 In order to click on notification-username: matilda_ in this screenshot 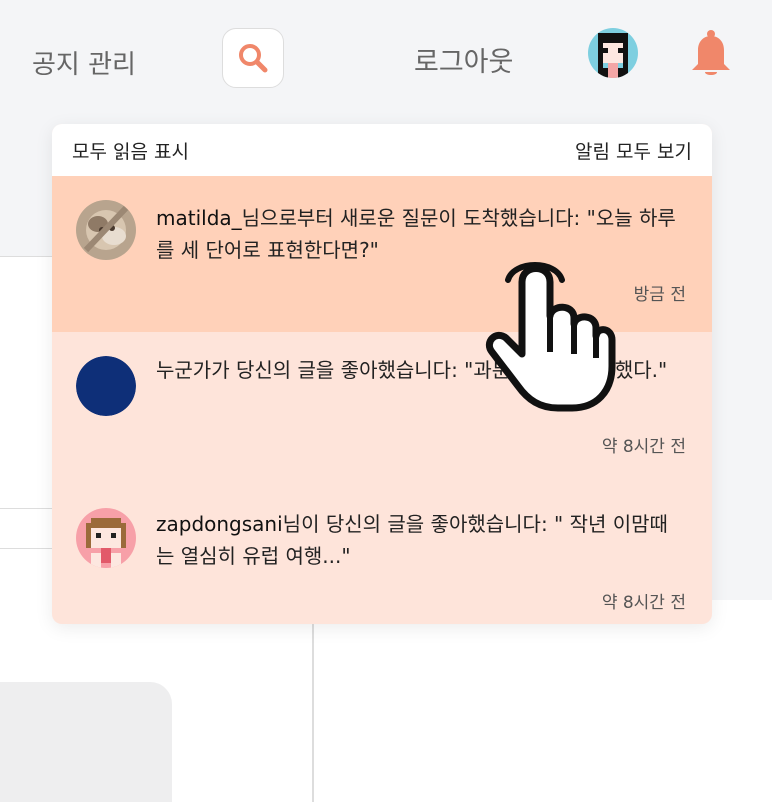, I will do `click(199, 218)`.